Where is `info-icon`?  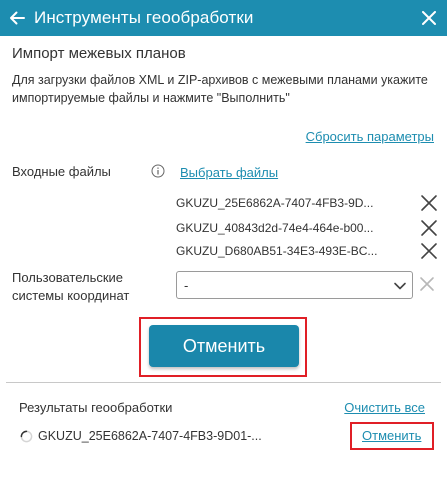 info-icon is located at coordinates (158, 171).